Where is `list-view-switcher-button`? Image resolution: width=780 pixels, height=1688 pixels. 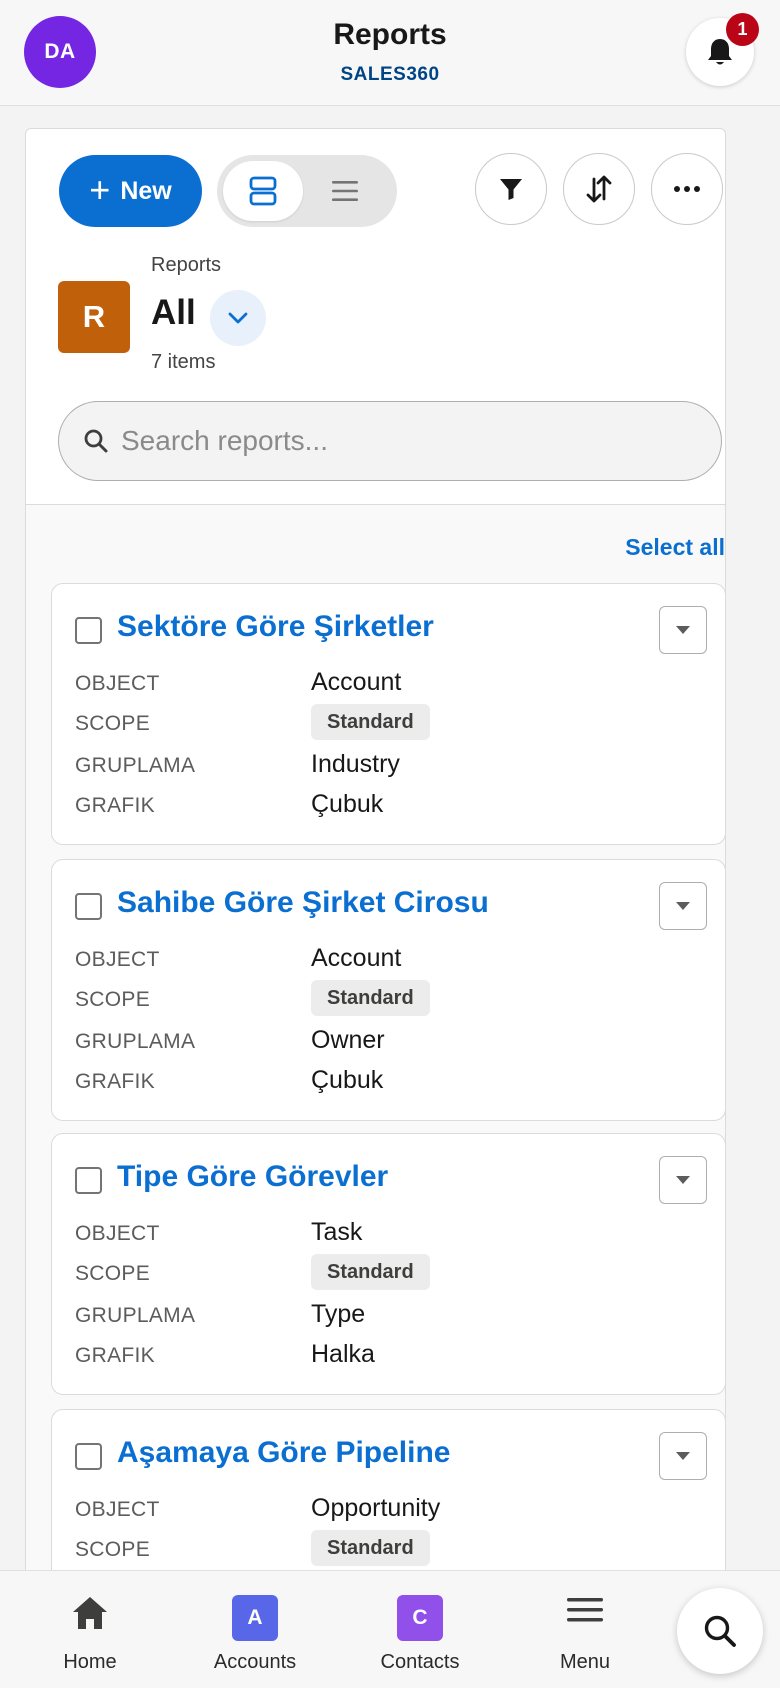
list-view-switcher-button is located at coordinates (238, 318).